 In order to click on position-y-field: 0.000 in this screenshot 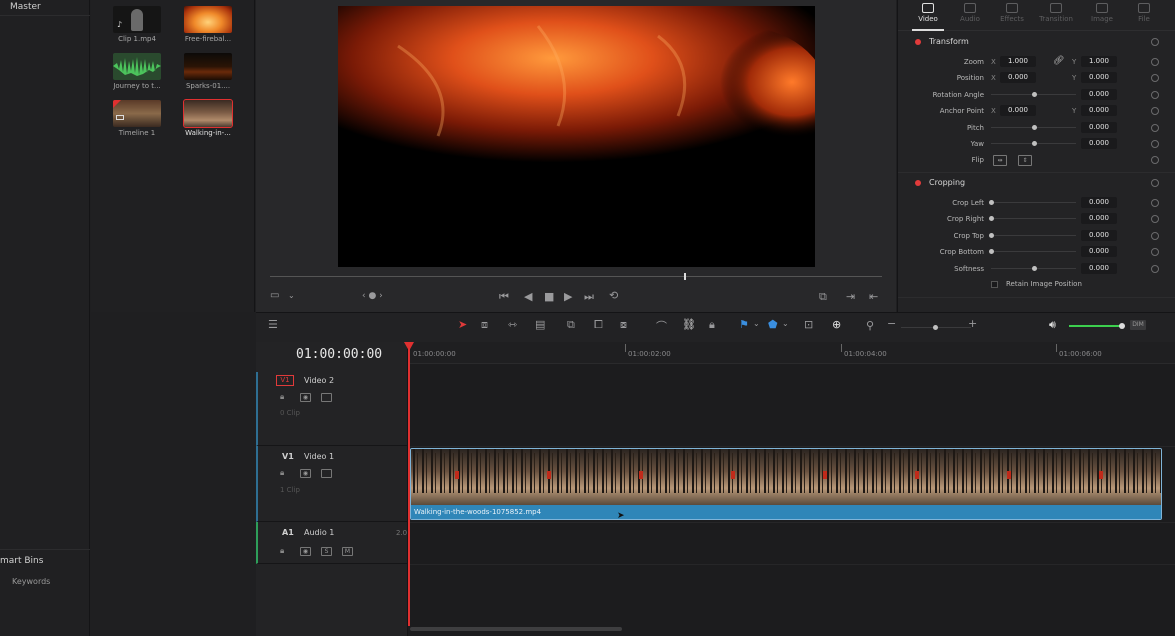, I will do `click(1099, 77)`.